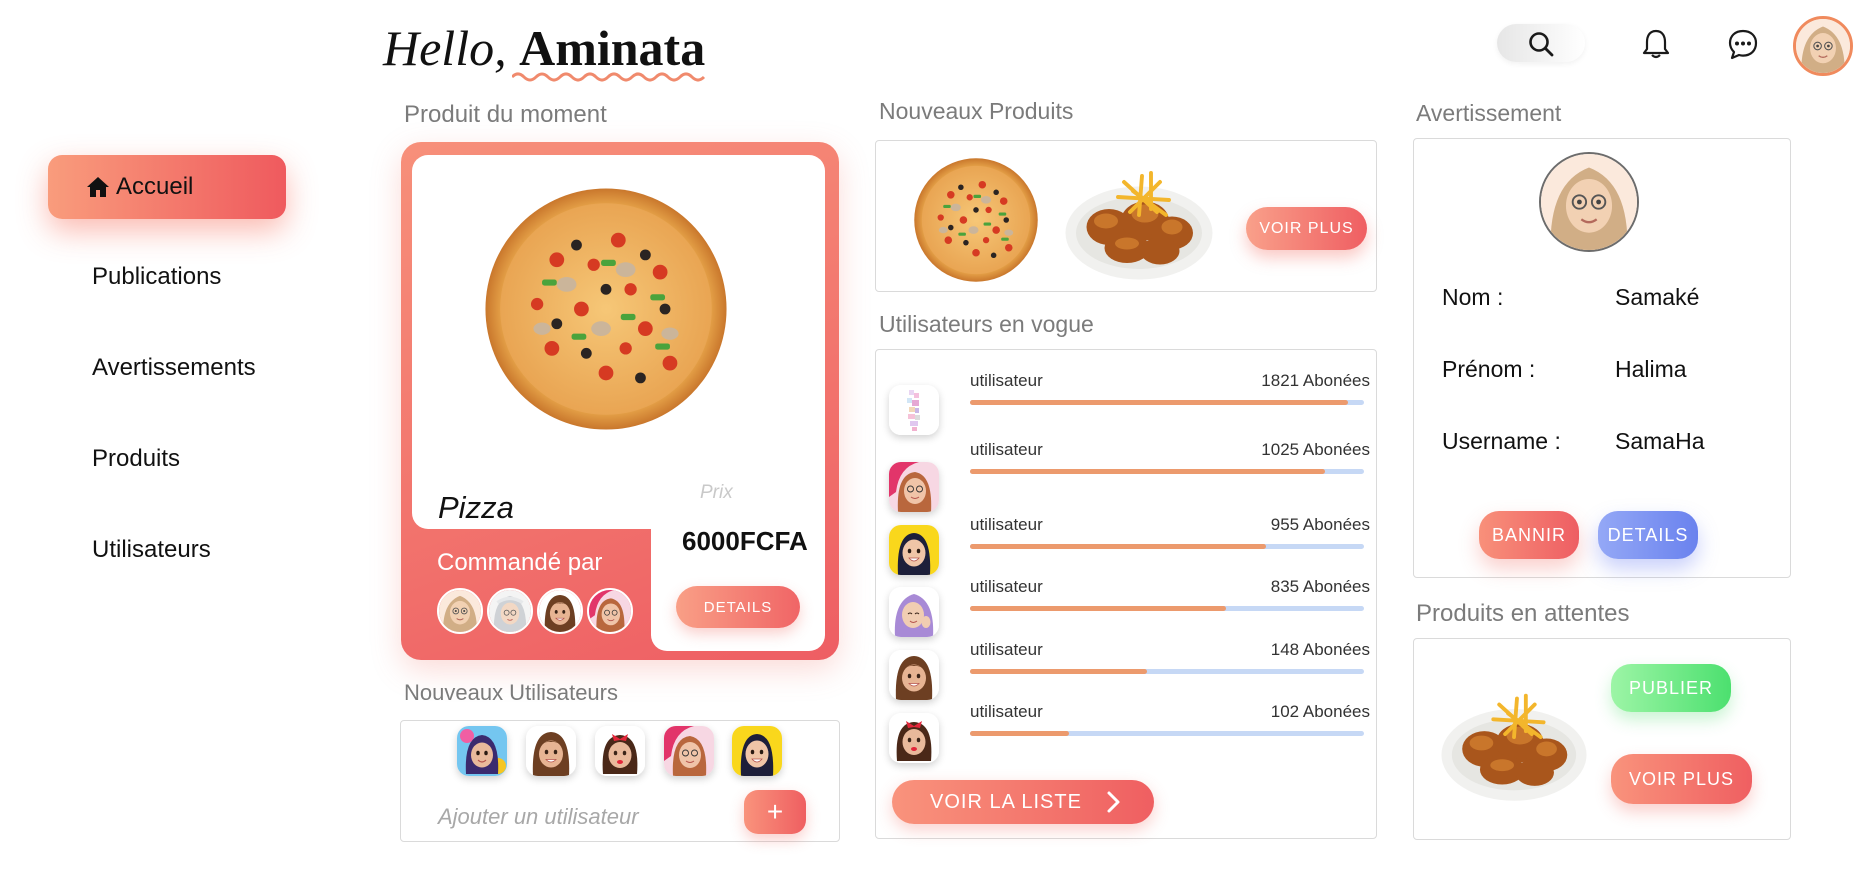 The image size is (1872, 881). What do you see at coordinates (1648, 535) in the screenshot?
I see `warning-details-button: DETAILS` at bounding box center [1648, 535].